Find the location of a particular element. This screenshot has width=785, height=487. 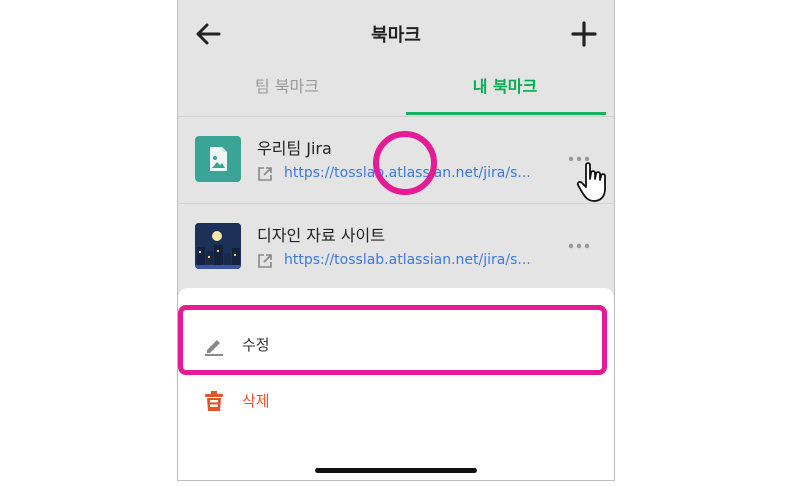

tab-team-bookmarks: 팀 북마크 is located at coordinates (287, 90).